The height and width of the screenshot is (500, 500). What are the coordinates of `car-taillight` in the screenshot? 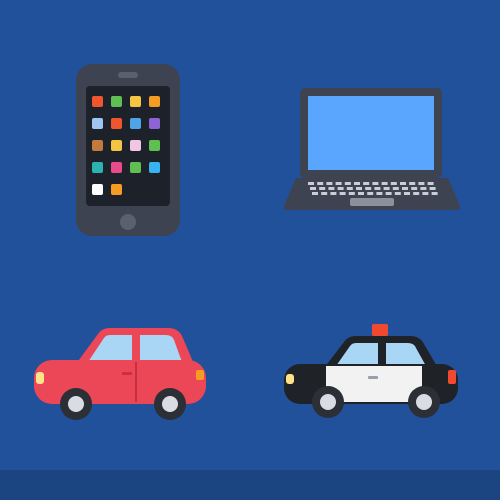 It's located at (200, 375).